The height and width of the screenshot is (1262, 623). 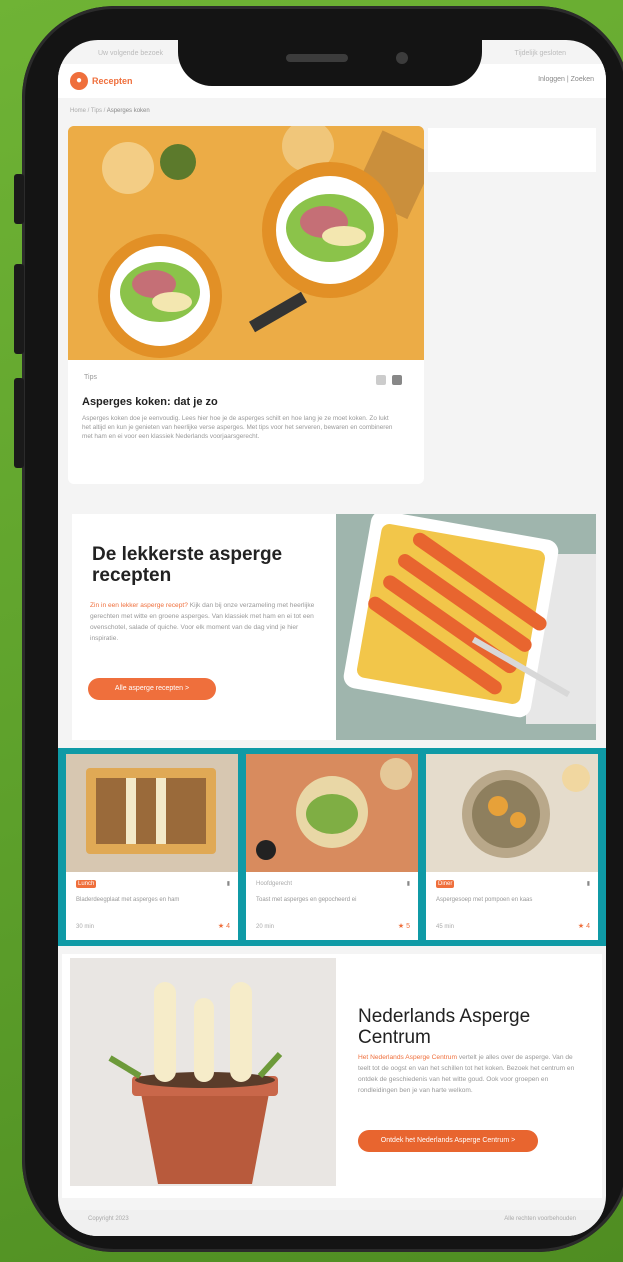 What do you see at coordinates (330, 63) in the screenshot?
I see `phone-notch` at bounding box center [330, 63].